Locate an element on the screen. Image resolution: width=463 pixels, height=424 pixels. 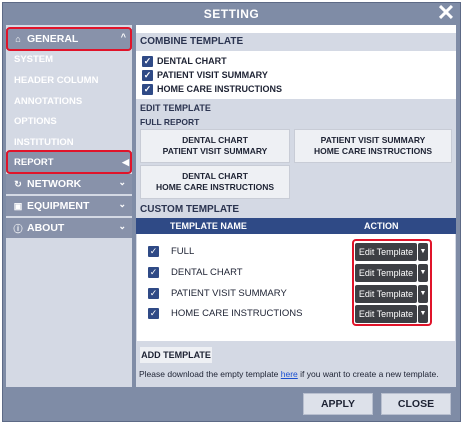
template-name: FULL is located at coordinates (183, 251).